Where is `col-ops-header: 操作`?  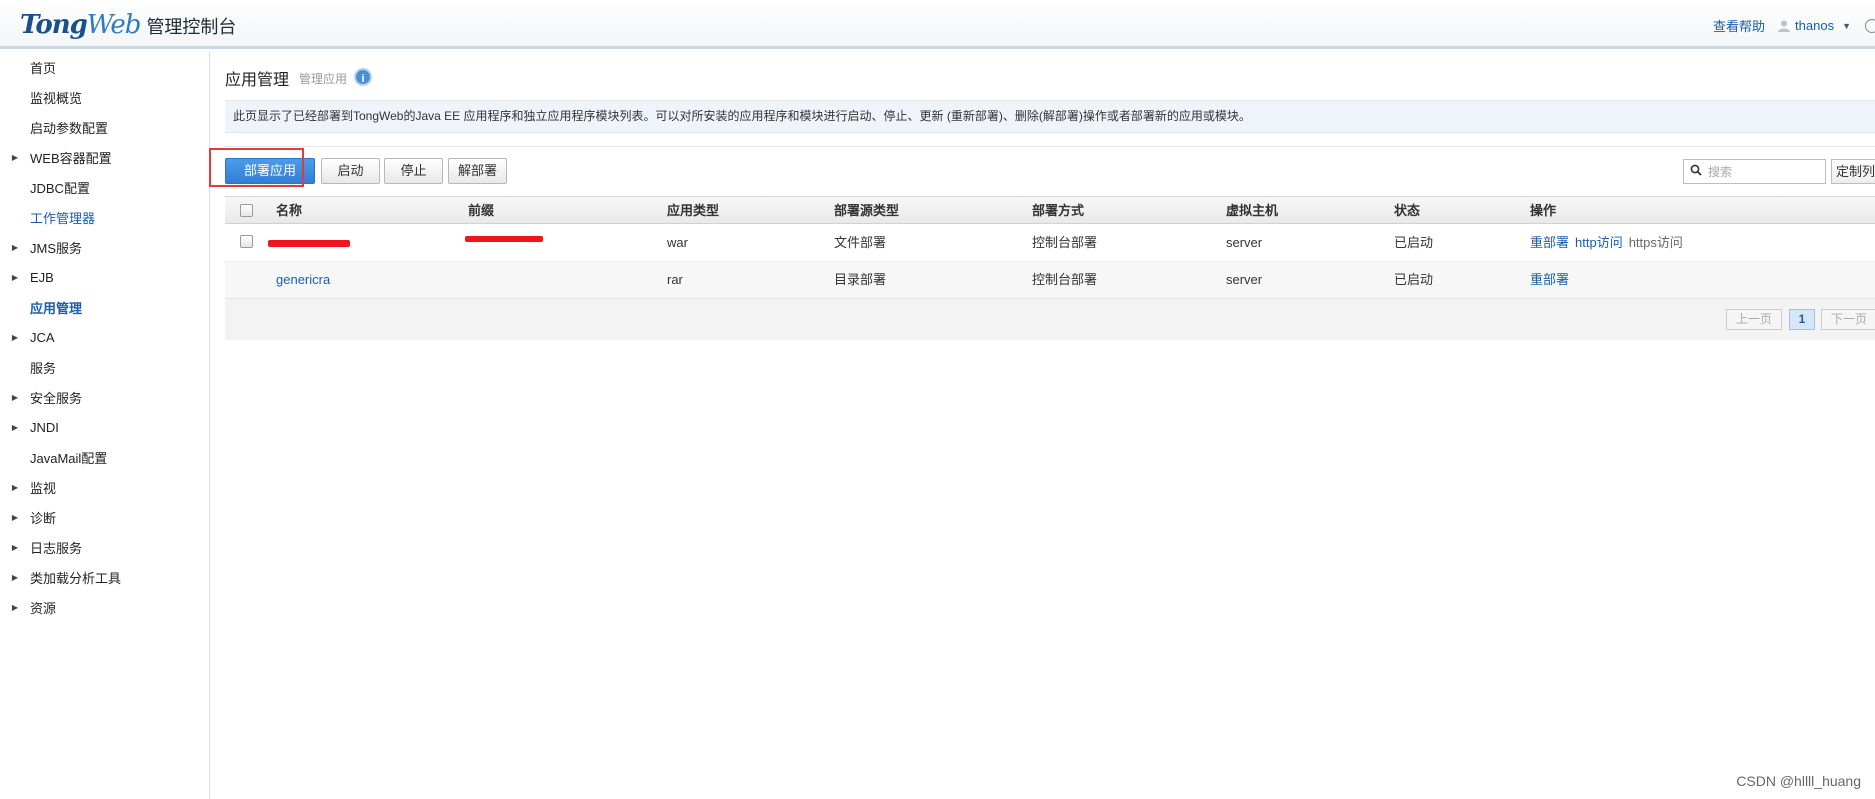 col-ops-header: 操作 is located at coordinates (1543, 210).